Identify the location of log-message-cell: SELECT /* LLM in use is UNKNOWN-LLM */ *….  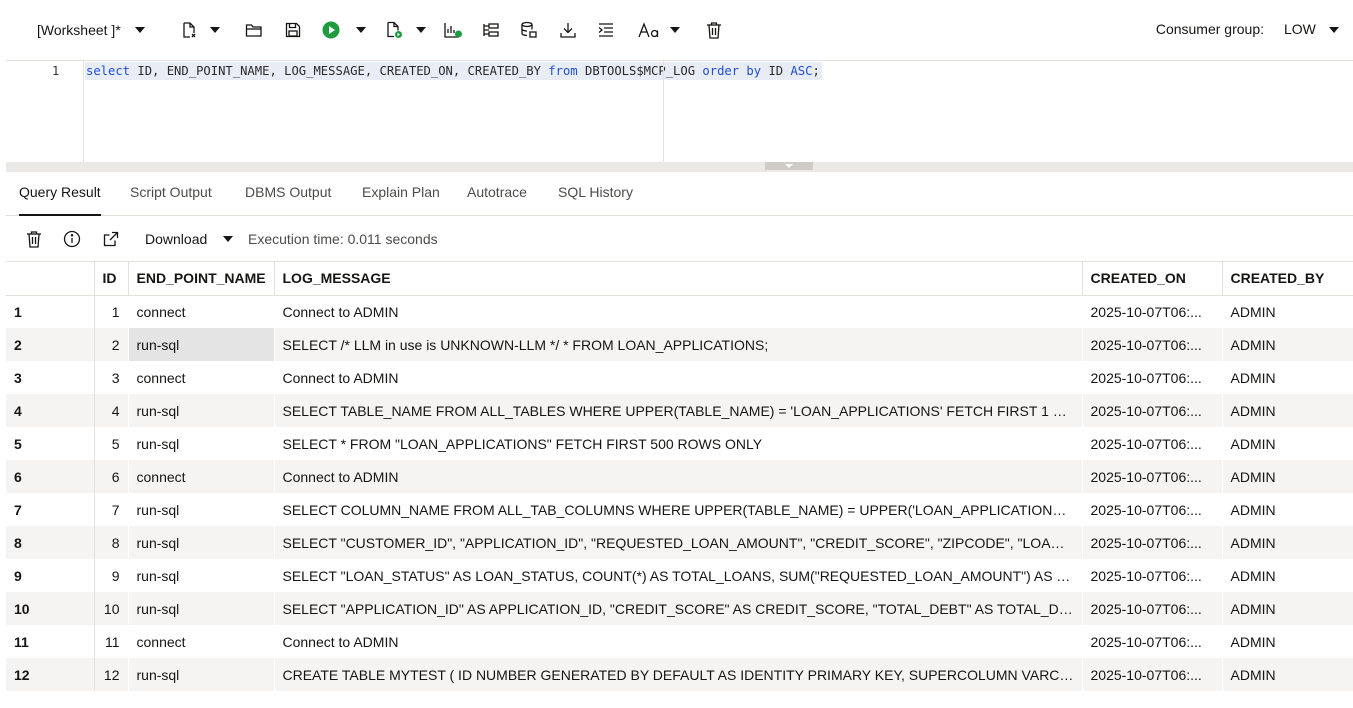
(678, 344).